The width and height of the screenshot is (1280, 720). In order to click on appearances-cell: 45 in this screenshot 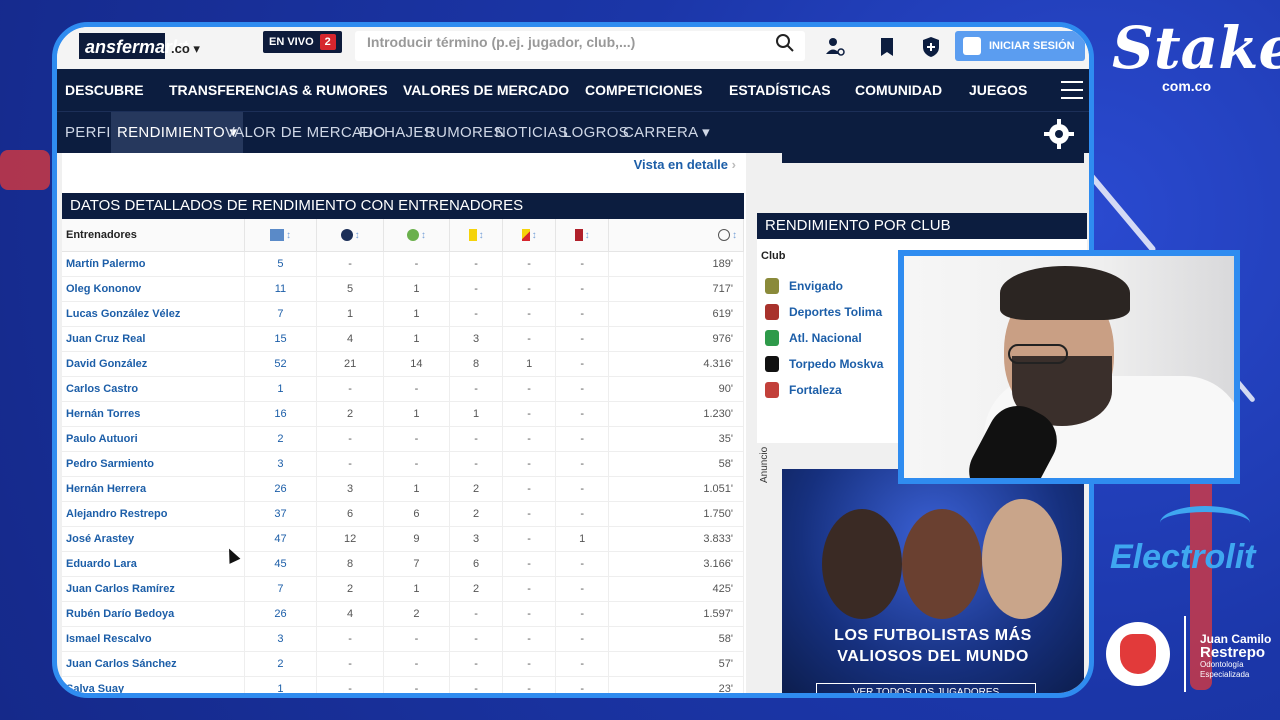, I will do `click(281, 564)`.